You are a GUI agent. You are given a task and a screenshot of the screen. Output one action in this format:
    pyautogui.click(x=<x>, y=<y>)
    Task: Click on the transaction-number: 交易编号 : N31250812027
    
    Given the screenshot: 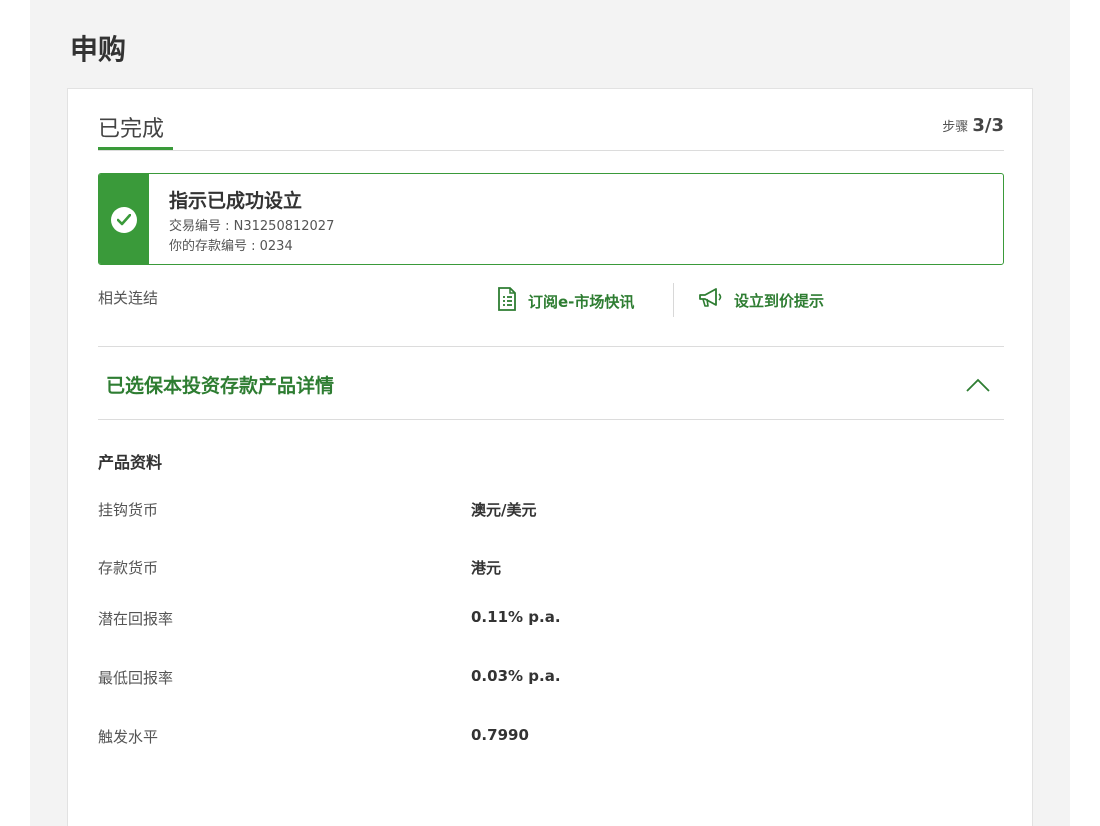 What is the action you would take?
    pyautogui.click(x=252, y=226)
    